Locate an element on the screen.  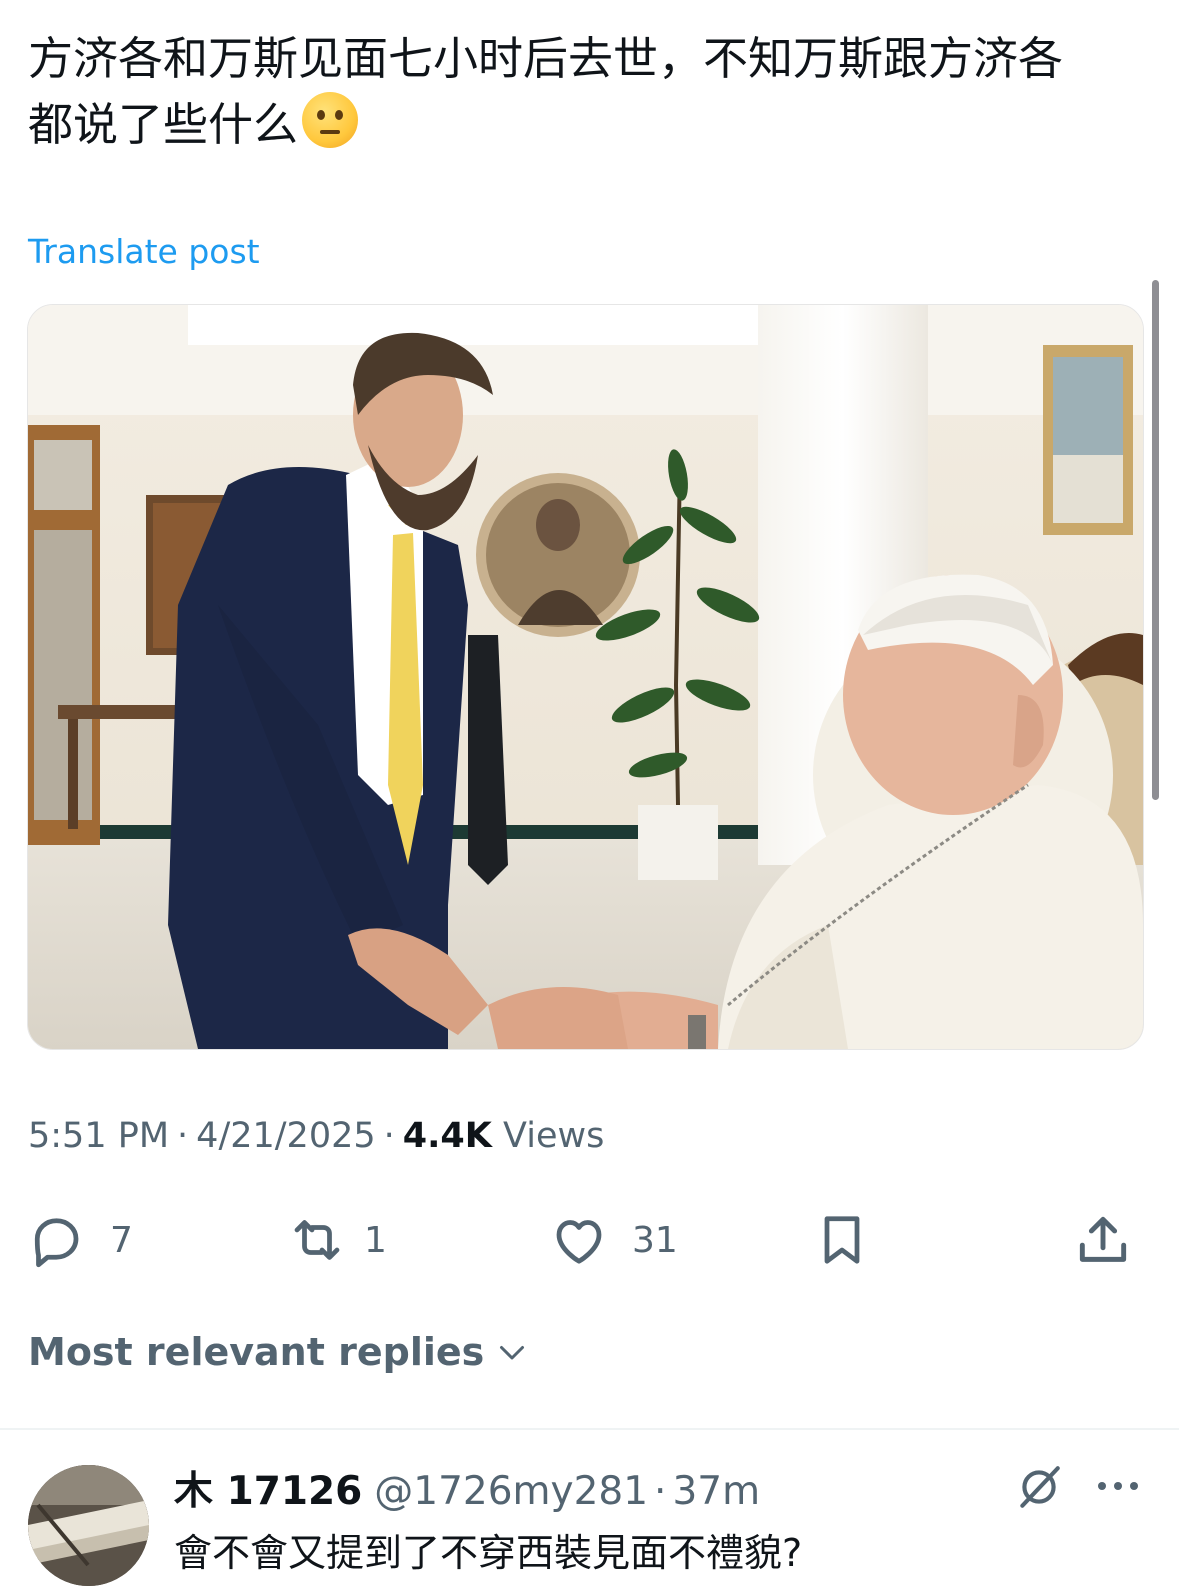
reply-button: 7 is located at coordinates (79, 1240).